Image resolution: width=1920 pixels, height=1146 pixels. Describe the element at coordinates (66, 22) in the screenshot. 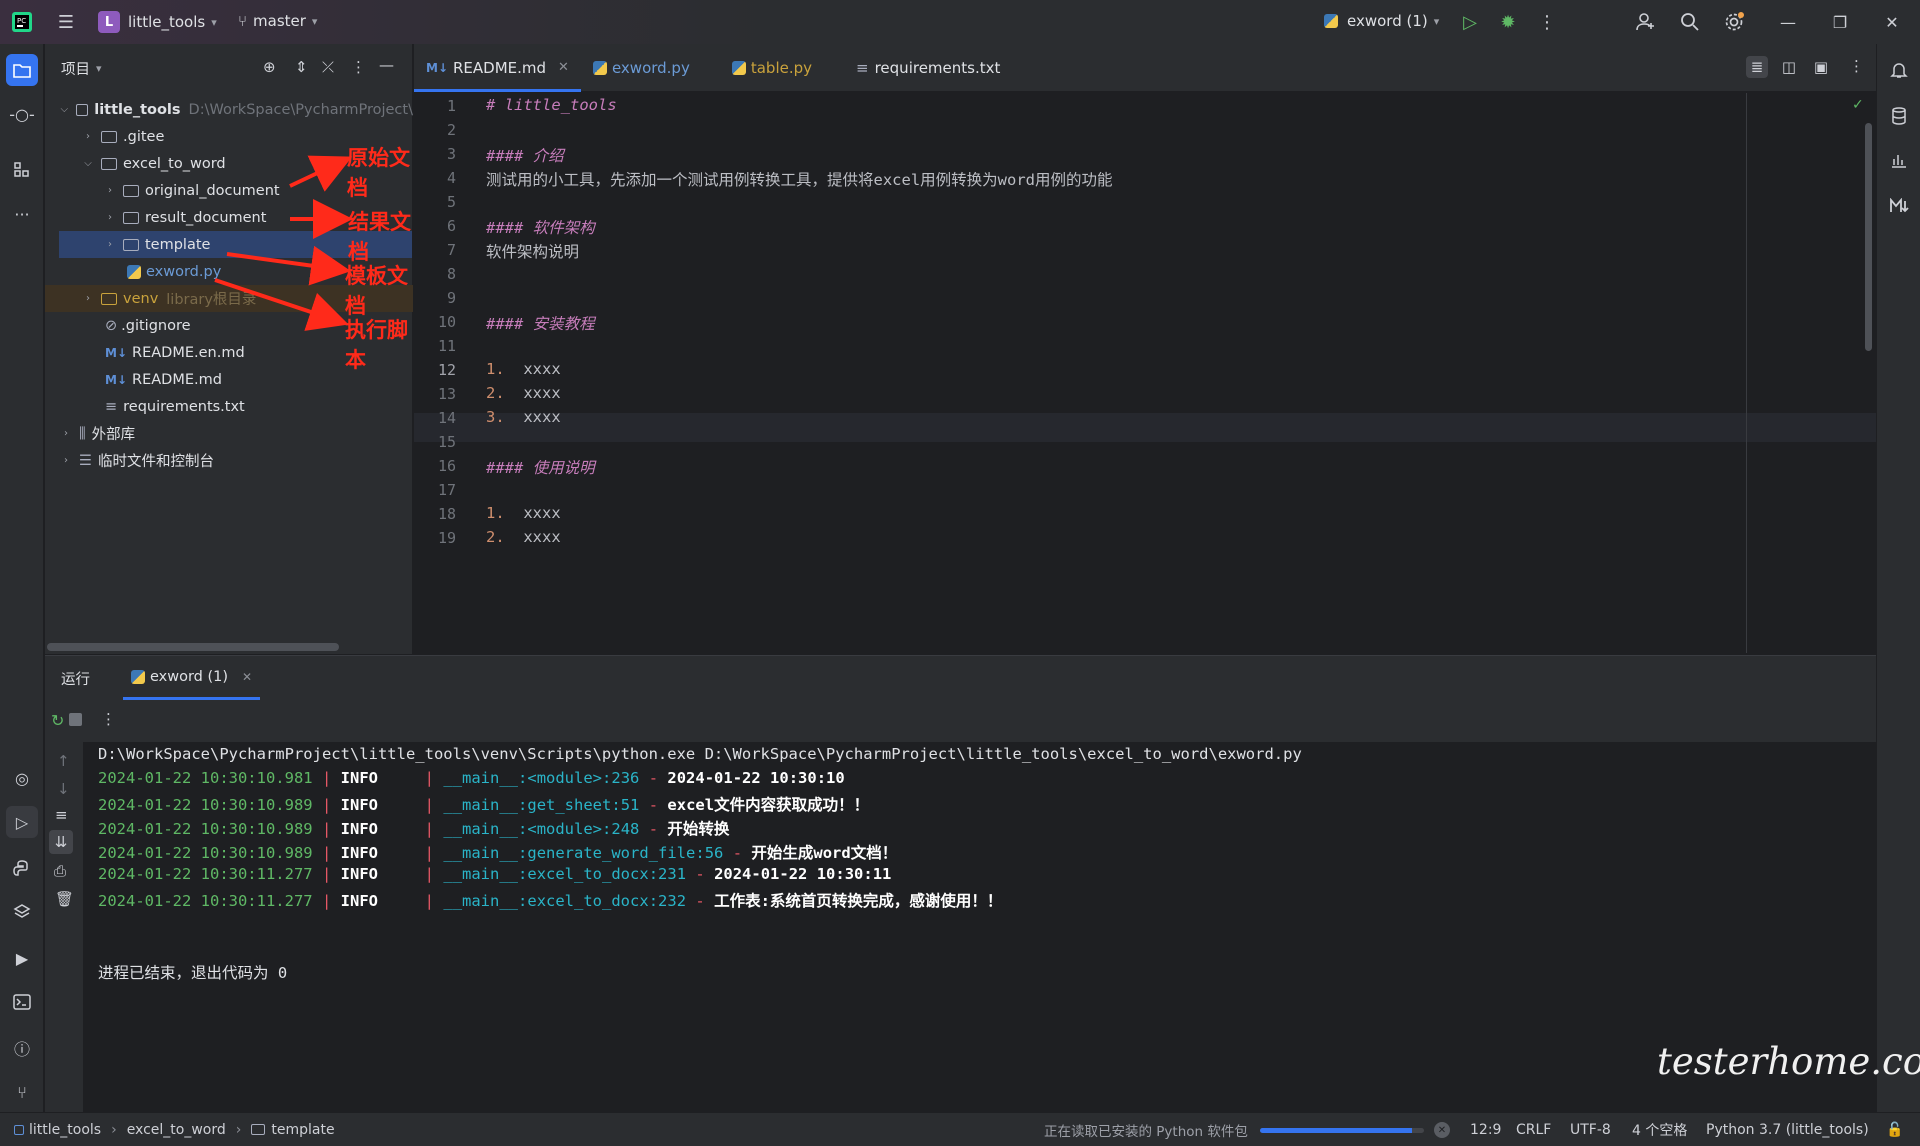

I see `main-menu-icon: ☰` at that location.